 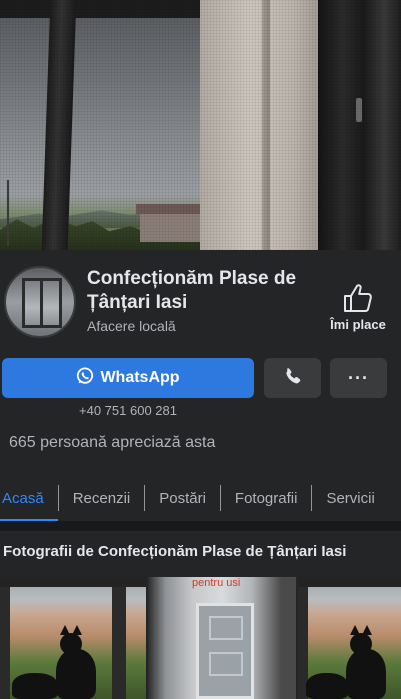 I want to click on call-button, so click(x=292, y=378).